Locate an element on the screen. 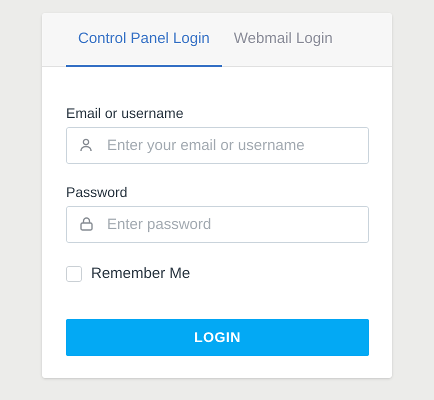  field-label: Password is located at coordinates (97, 192).